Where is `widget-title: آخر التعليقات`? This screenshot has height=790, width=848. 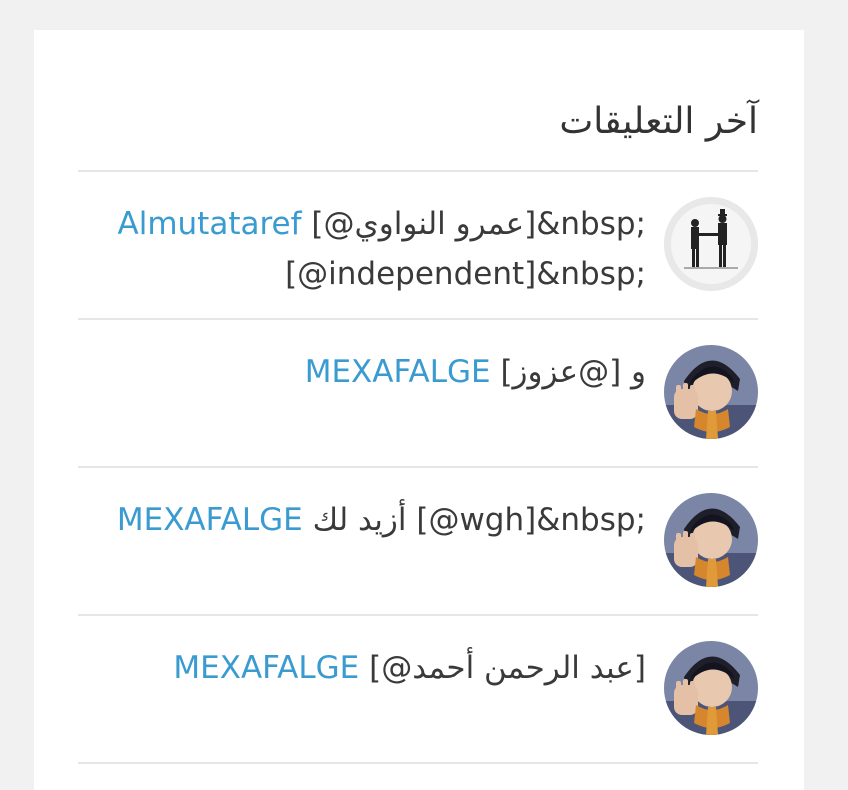 widget-title: آخر التعليقات is located at coordinates (658, 121).